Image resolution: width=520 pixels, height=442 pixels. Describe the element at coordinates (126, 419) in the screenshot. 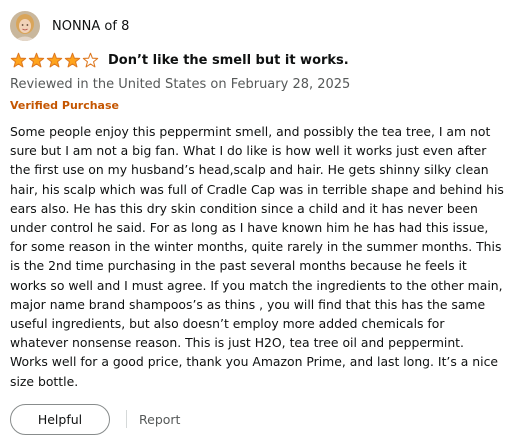

I see `divider` at that location.